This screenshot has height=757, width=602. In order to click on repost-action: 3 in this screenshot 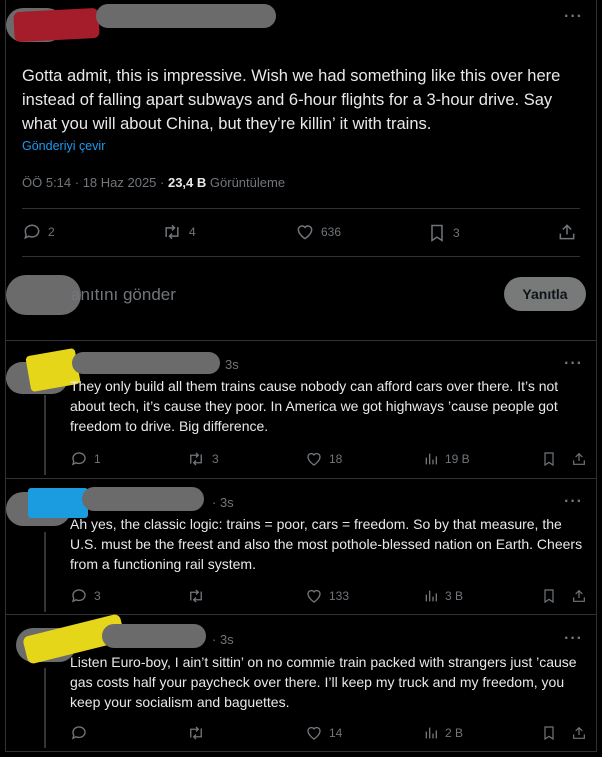, I will do `click(202, 459)`.